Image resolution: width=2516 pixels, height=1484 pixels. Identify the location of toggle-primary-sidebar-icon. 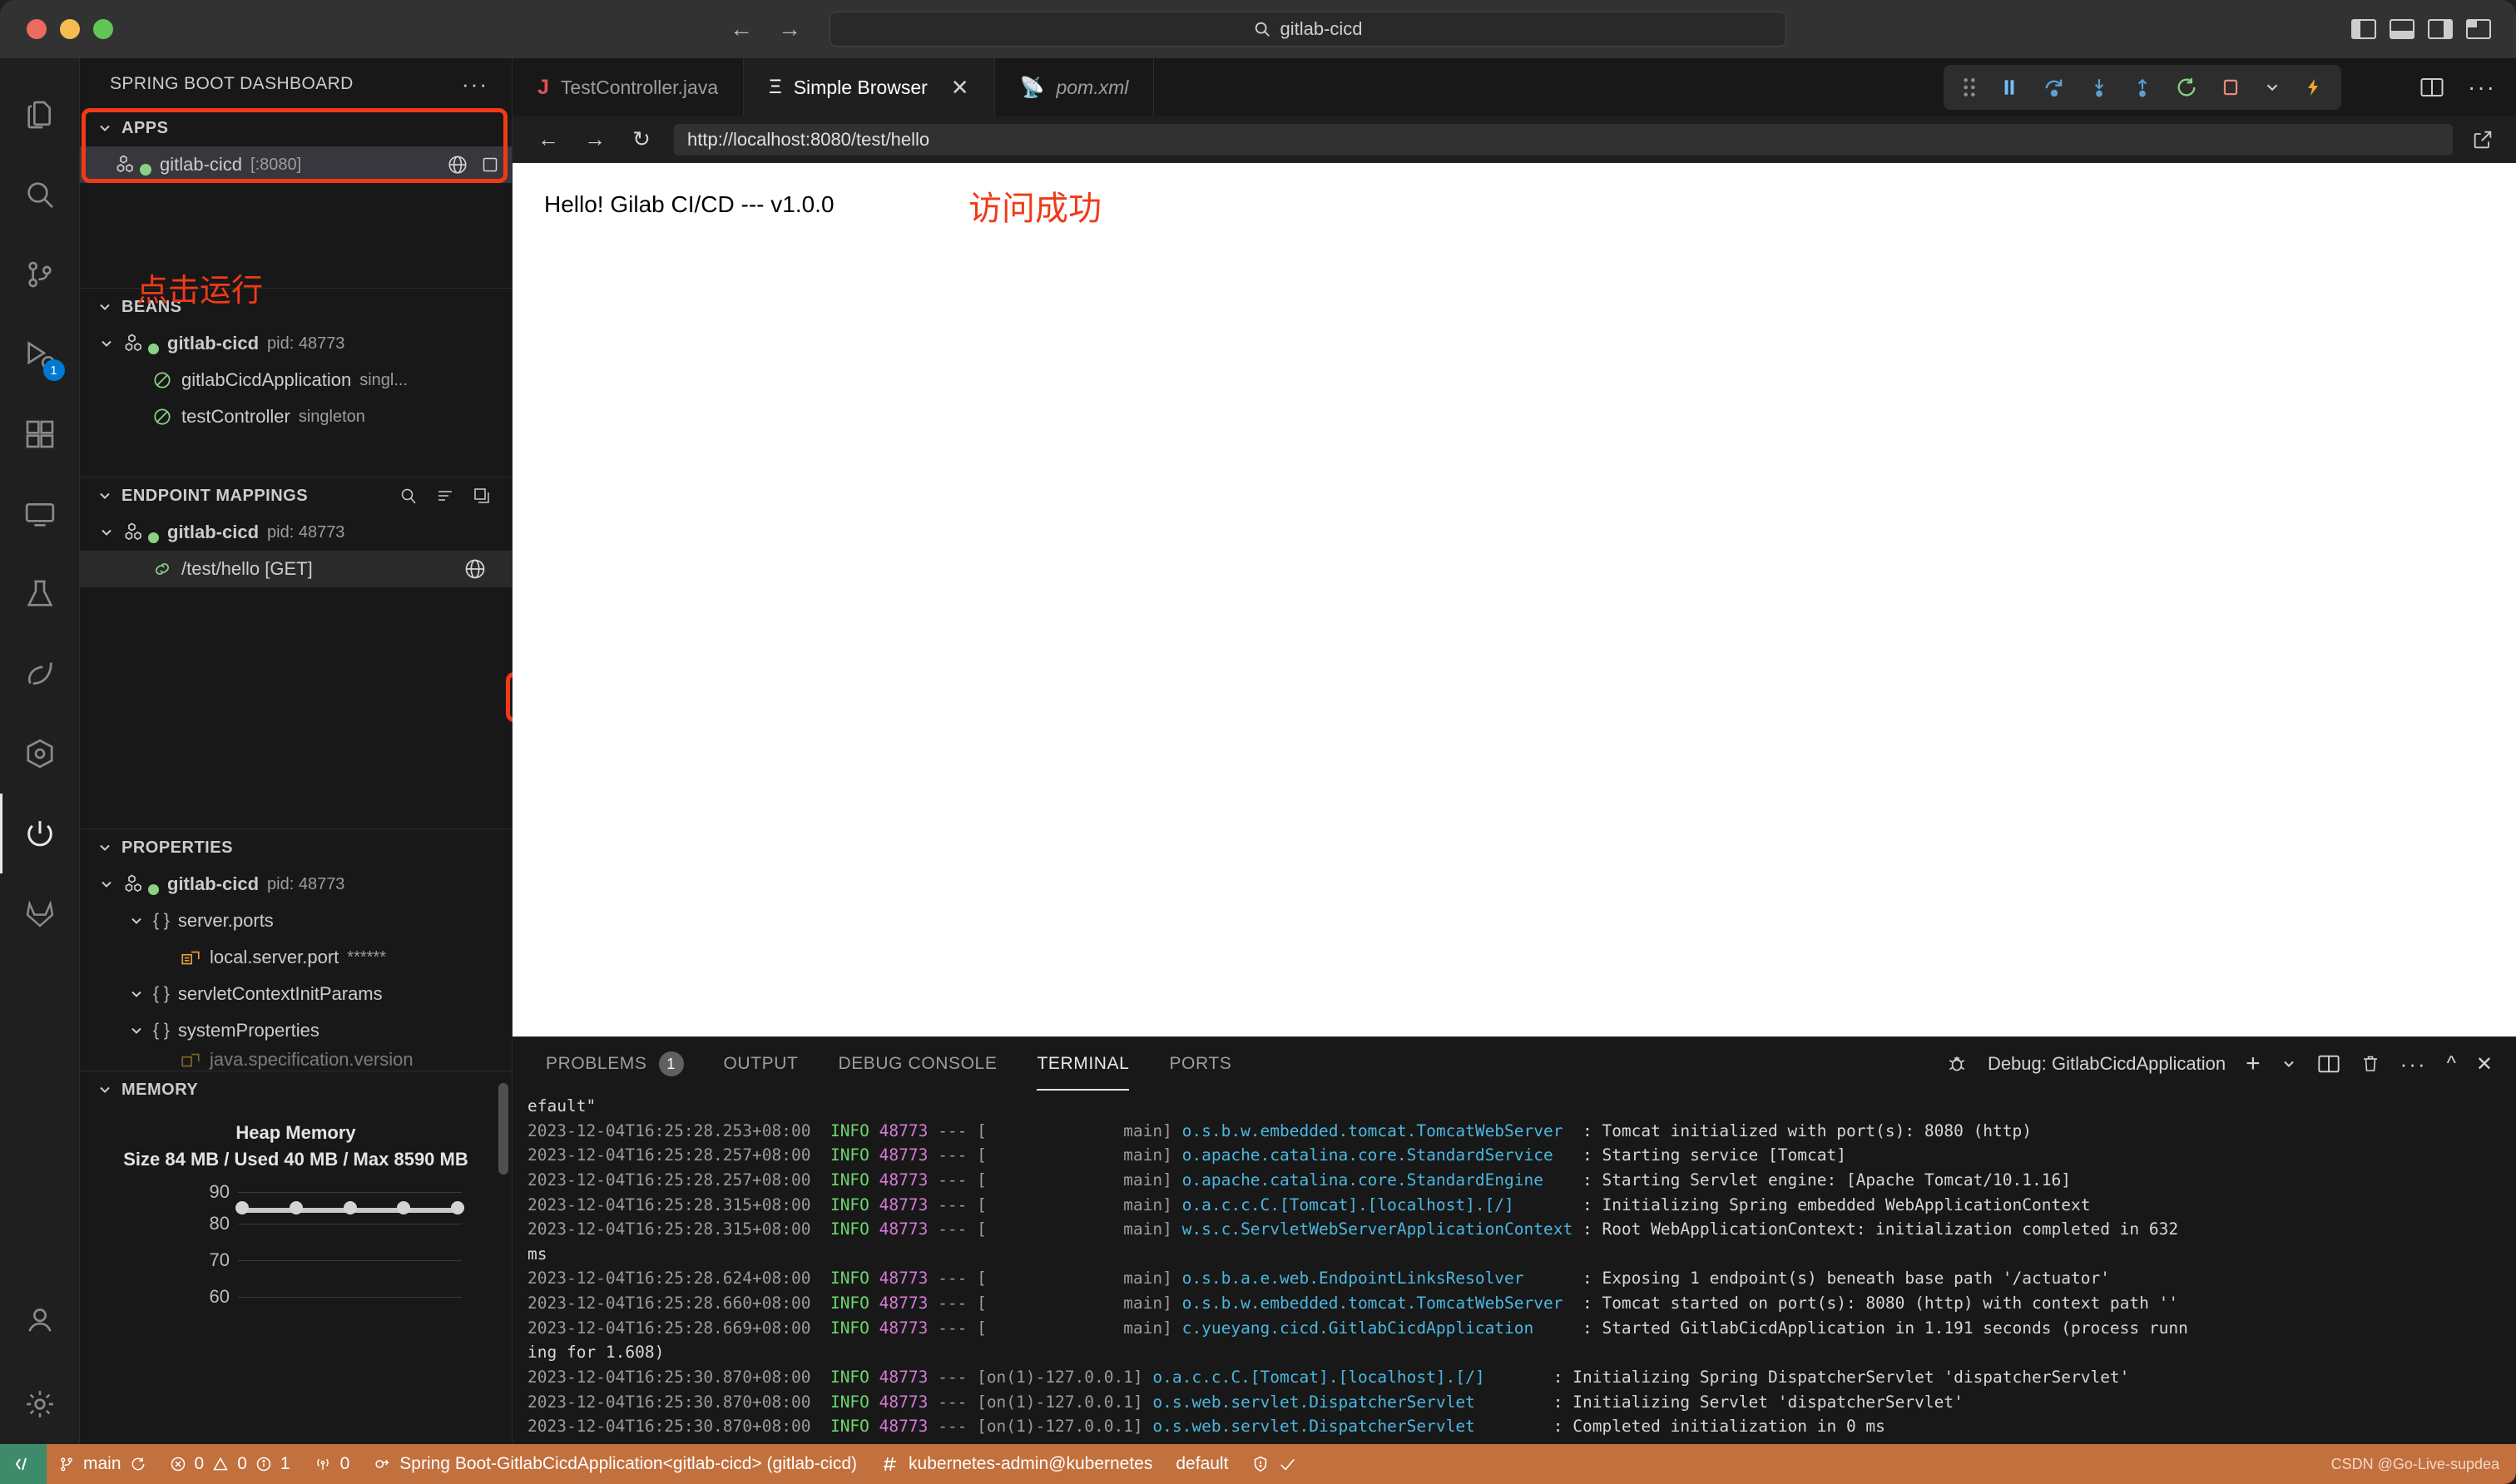
(2363, 29).